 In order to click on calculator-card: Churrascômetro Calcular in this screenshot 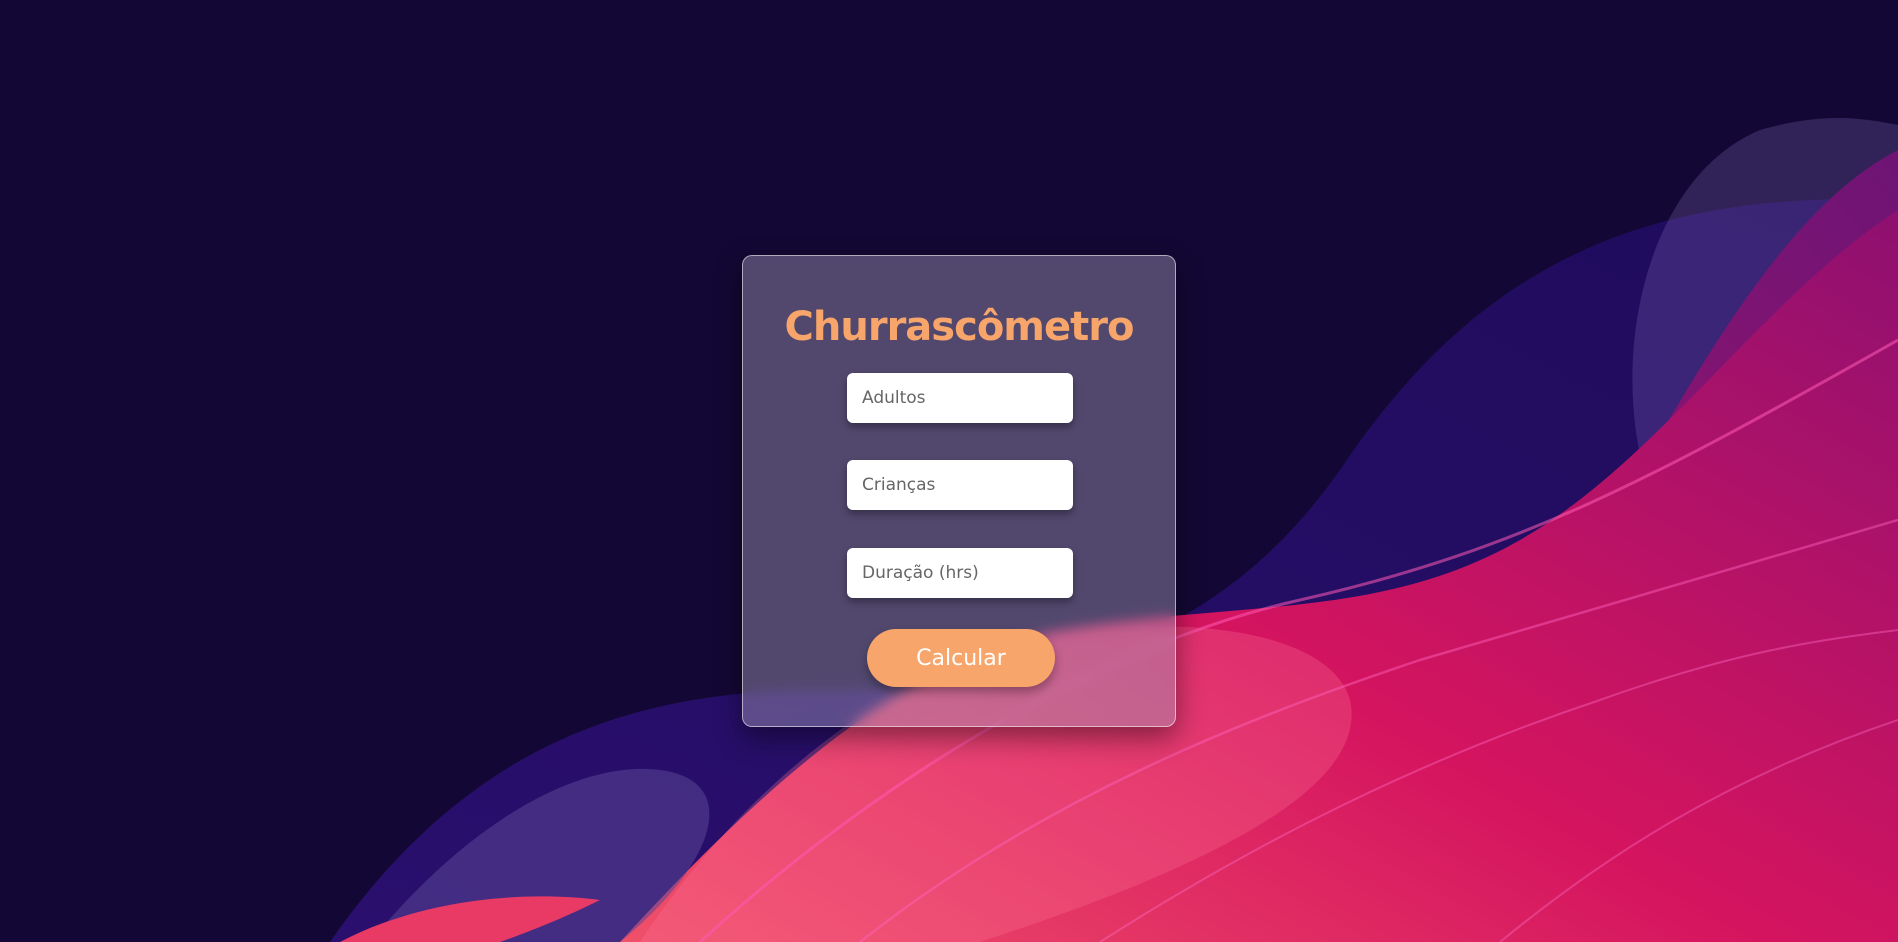, I will do `click(959, 491)`.